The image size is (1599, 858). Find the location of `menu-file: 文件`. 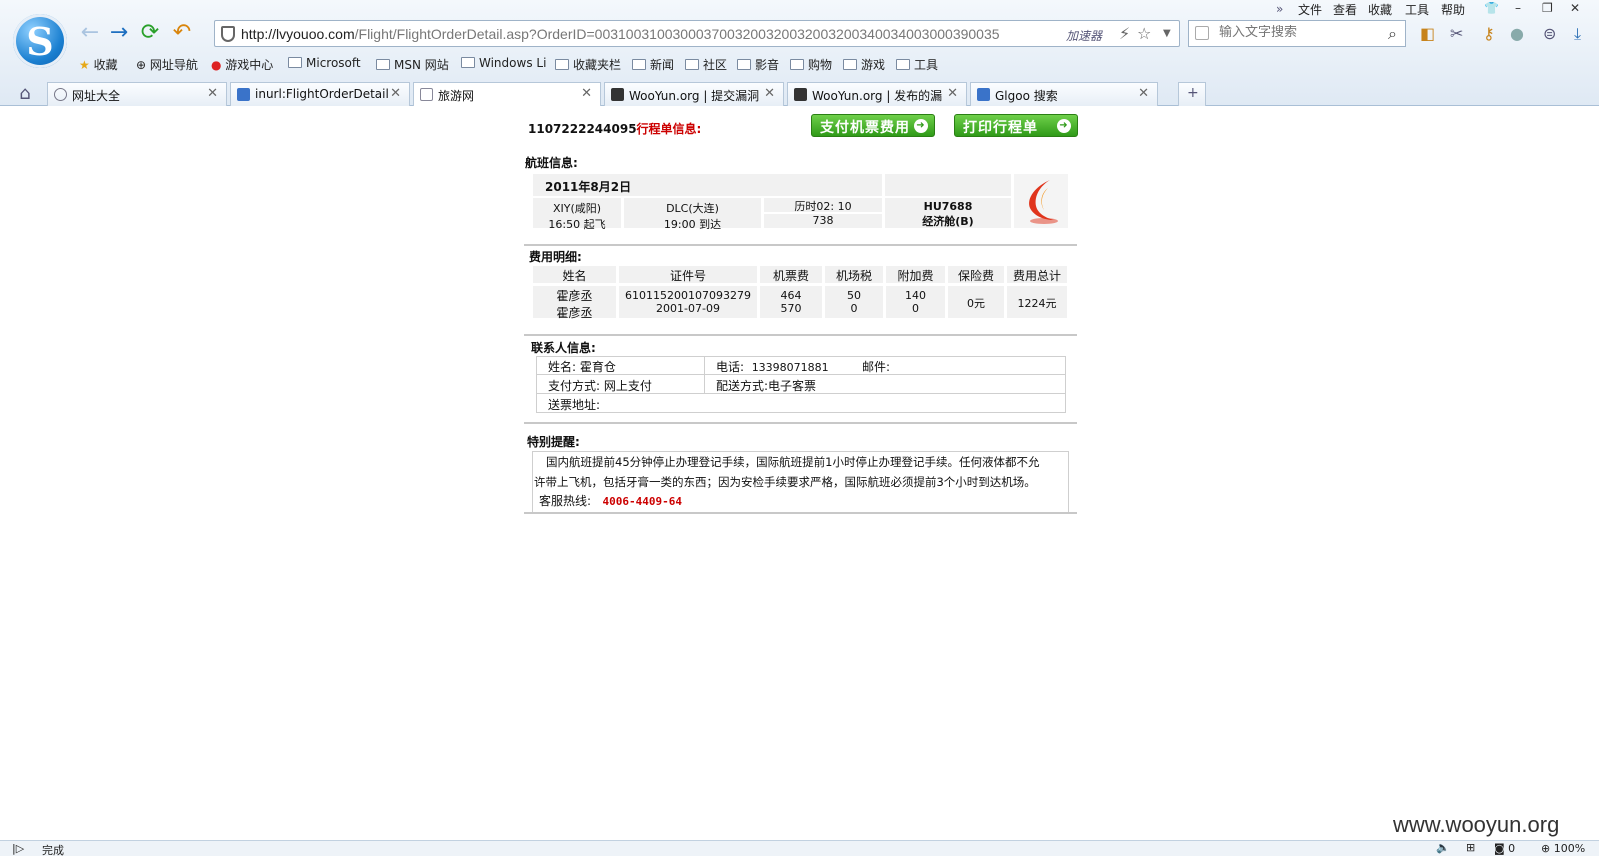

menu-file: 文件 is located at coordinates (1310, 9).